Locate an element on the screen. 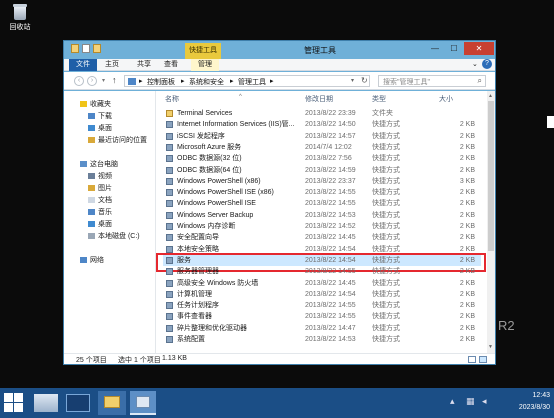 This screenshot has height=418, width=554. app-icon is located at coordinates (75, 48).